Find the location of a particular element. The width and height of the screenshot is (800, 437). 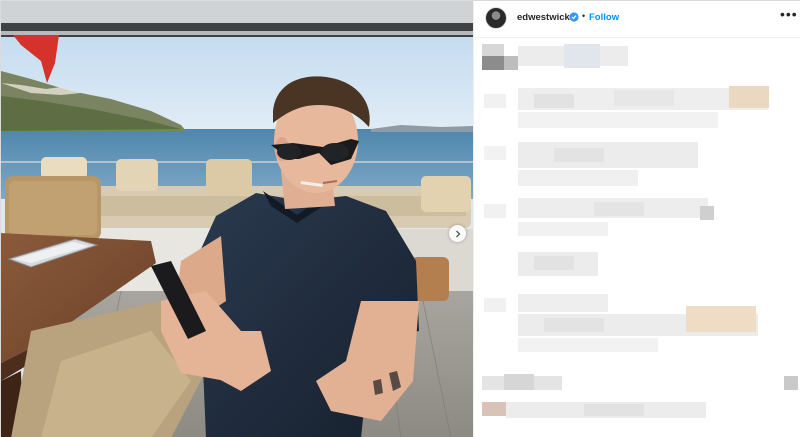

verified-badge-icon is located at coordinates (574, 17).